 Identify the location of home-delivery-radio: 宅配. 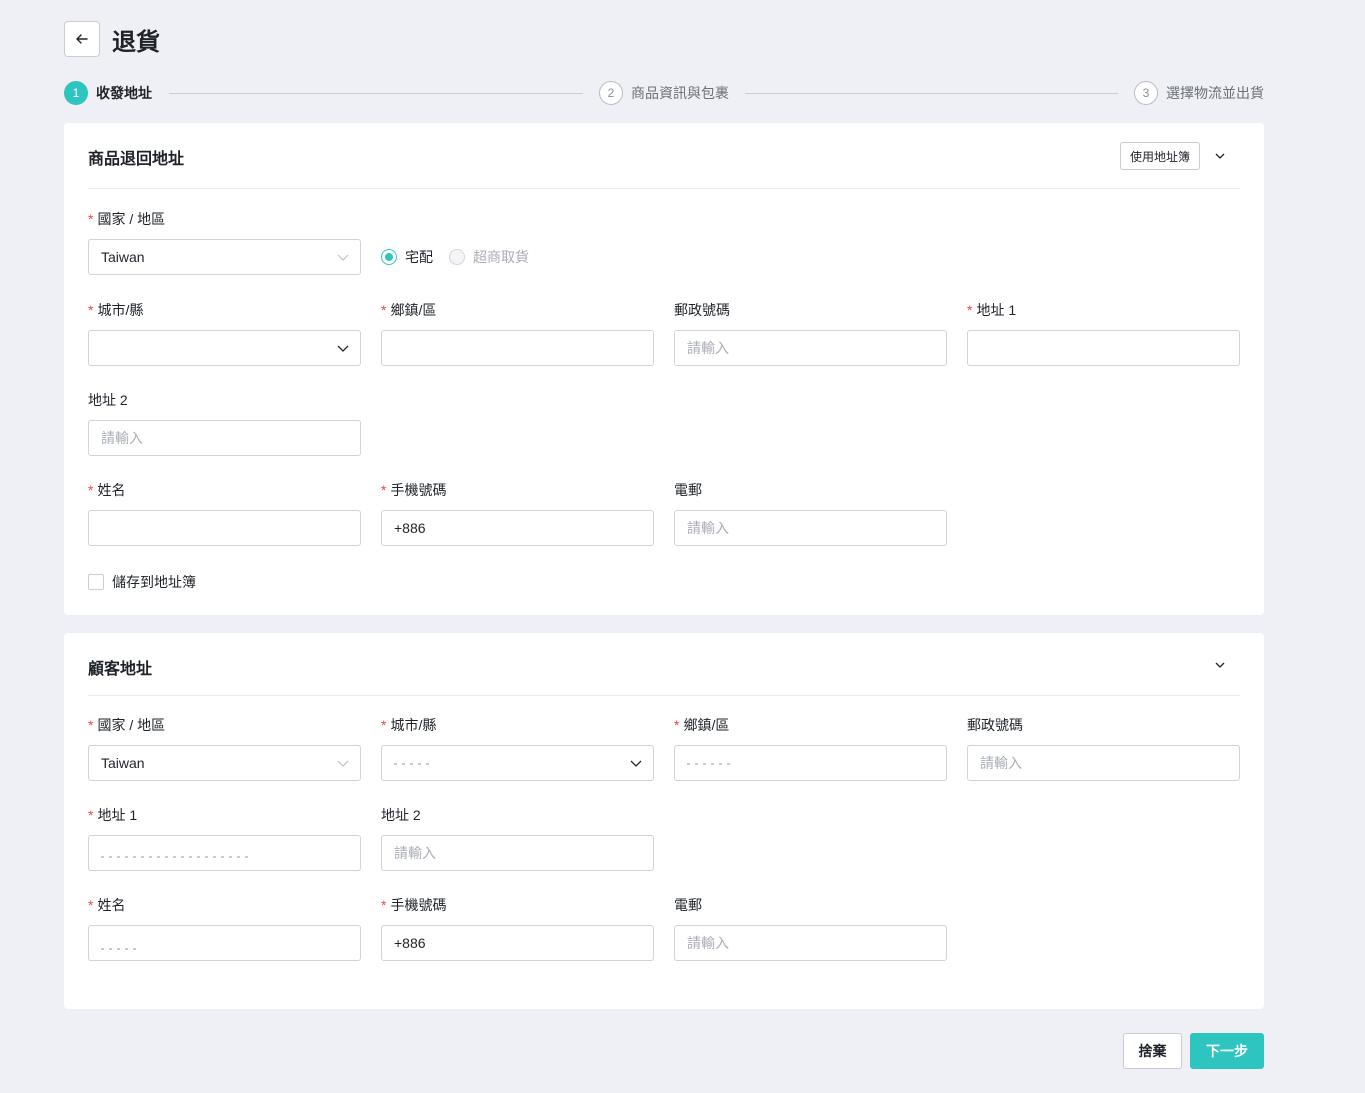
(407, 257).